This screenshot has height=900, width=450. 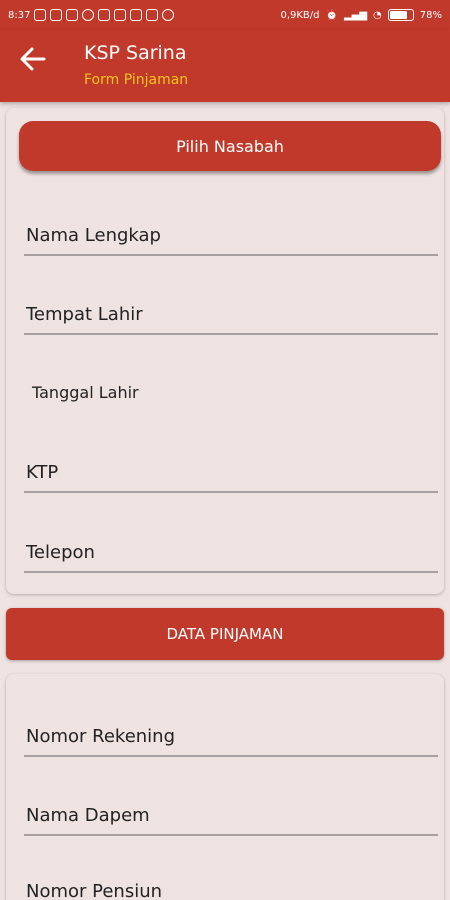 I want to click on telepon-label: Telepon, so click(x=60, y=552).